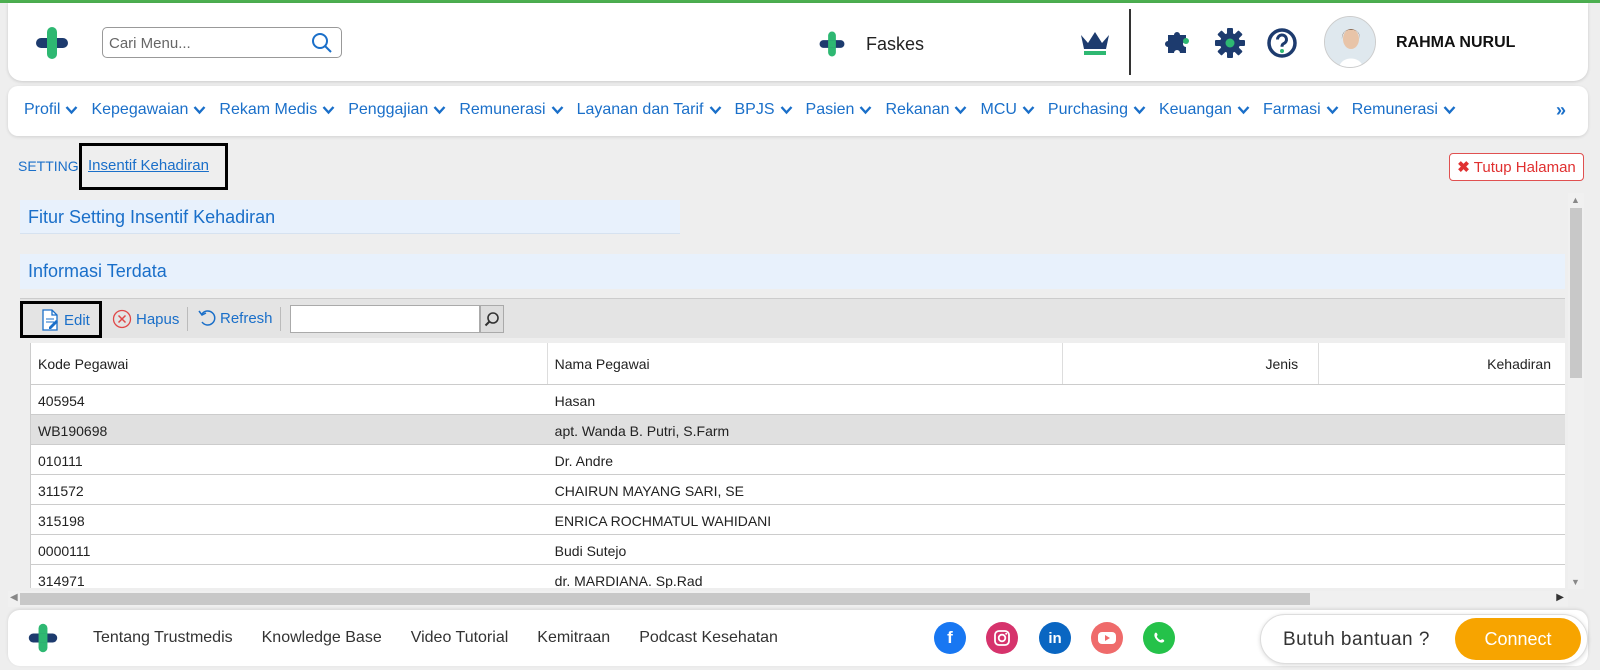 The height and width of the screenshot is (670, 1600). Describe the element at coordinates (322, 638) in the screenshot. I see `footer-link: Knowledge Base` at that location.